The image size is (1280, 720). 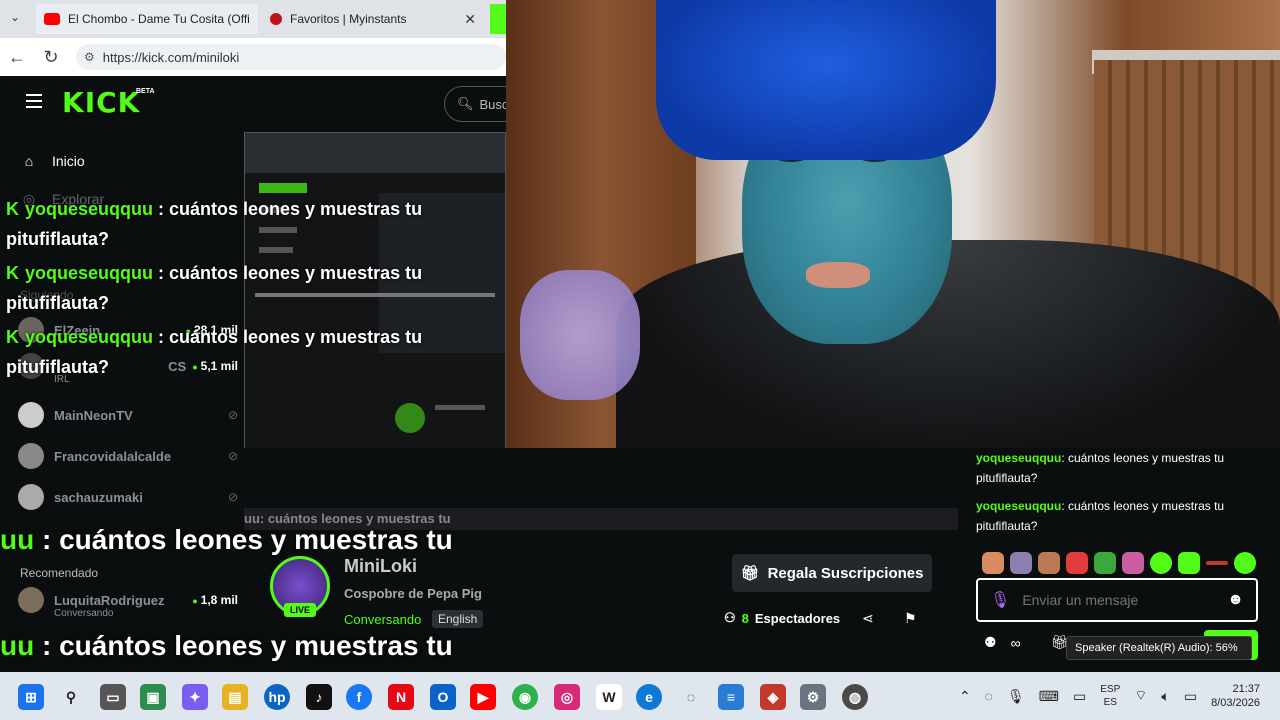 I want to click on avatar, so click(x=31, y=456).